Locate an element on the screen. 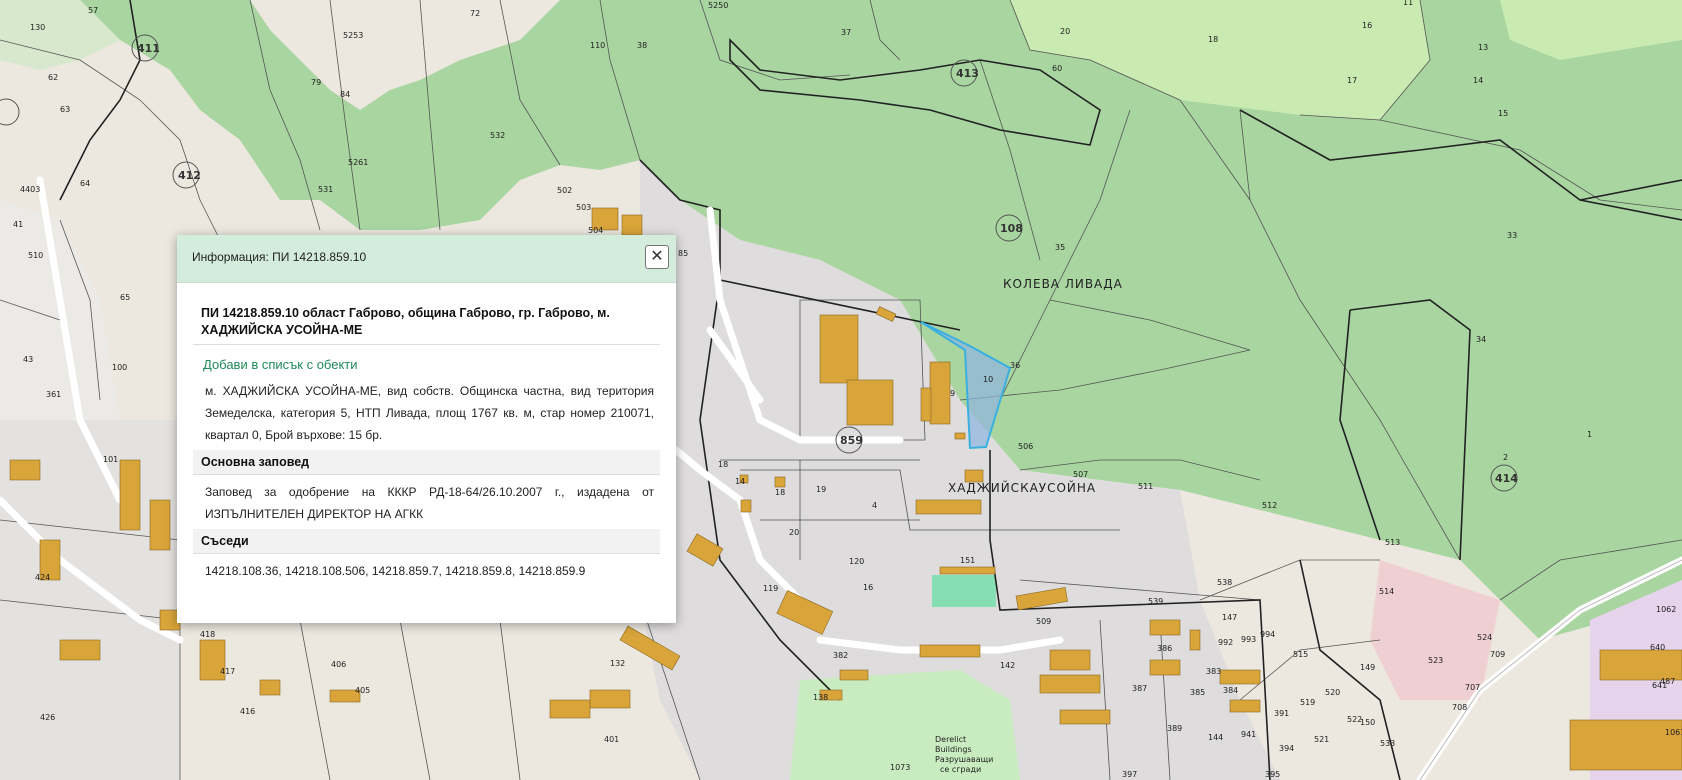 This screenshot has height=780, width=1682. svg-text: 411 is located at coordinates (148, 48).